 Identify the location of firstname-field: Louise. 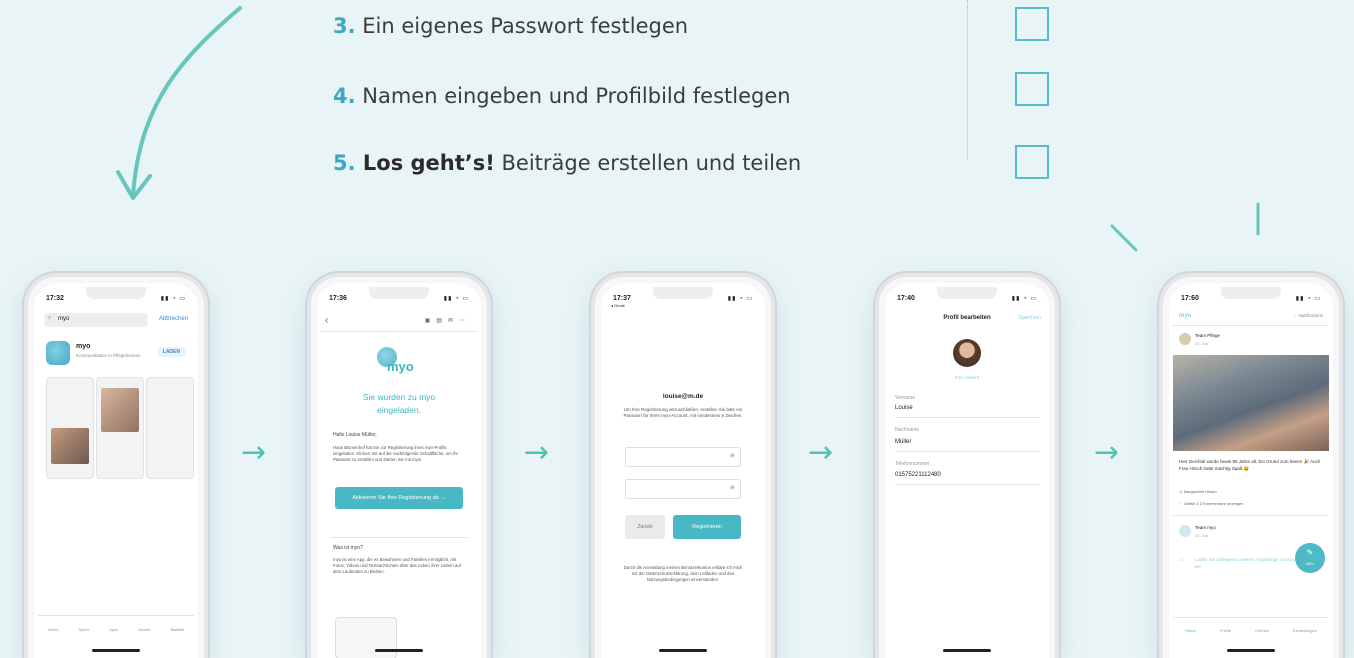
(904, 408).